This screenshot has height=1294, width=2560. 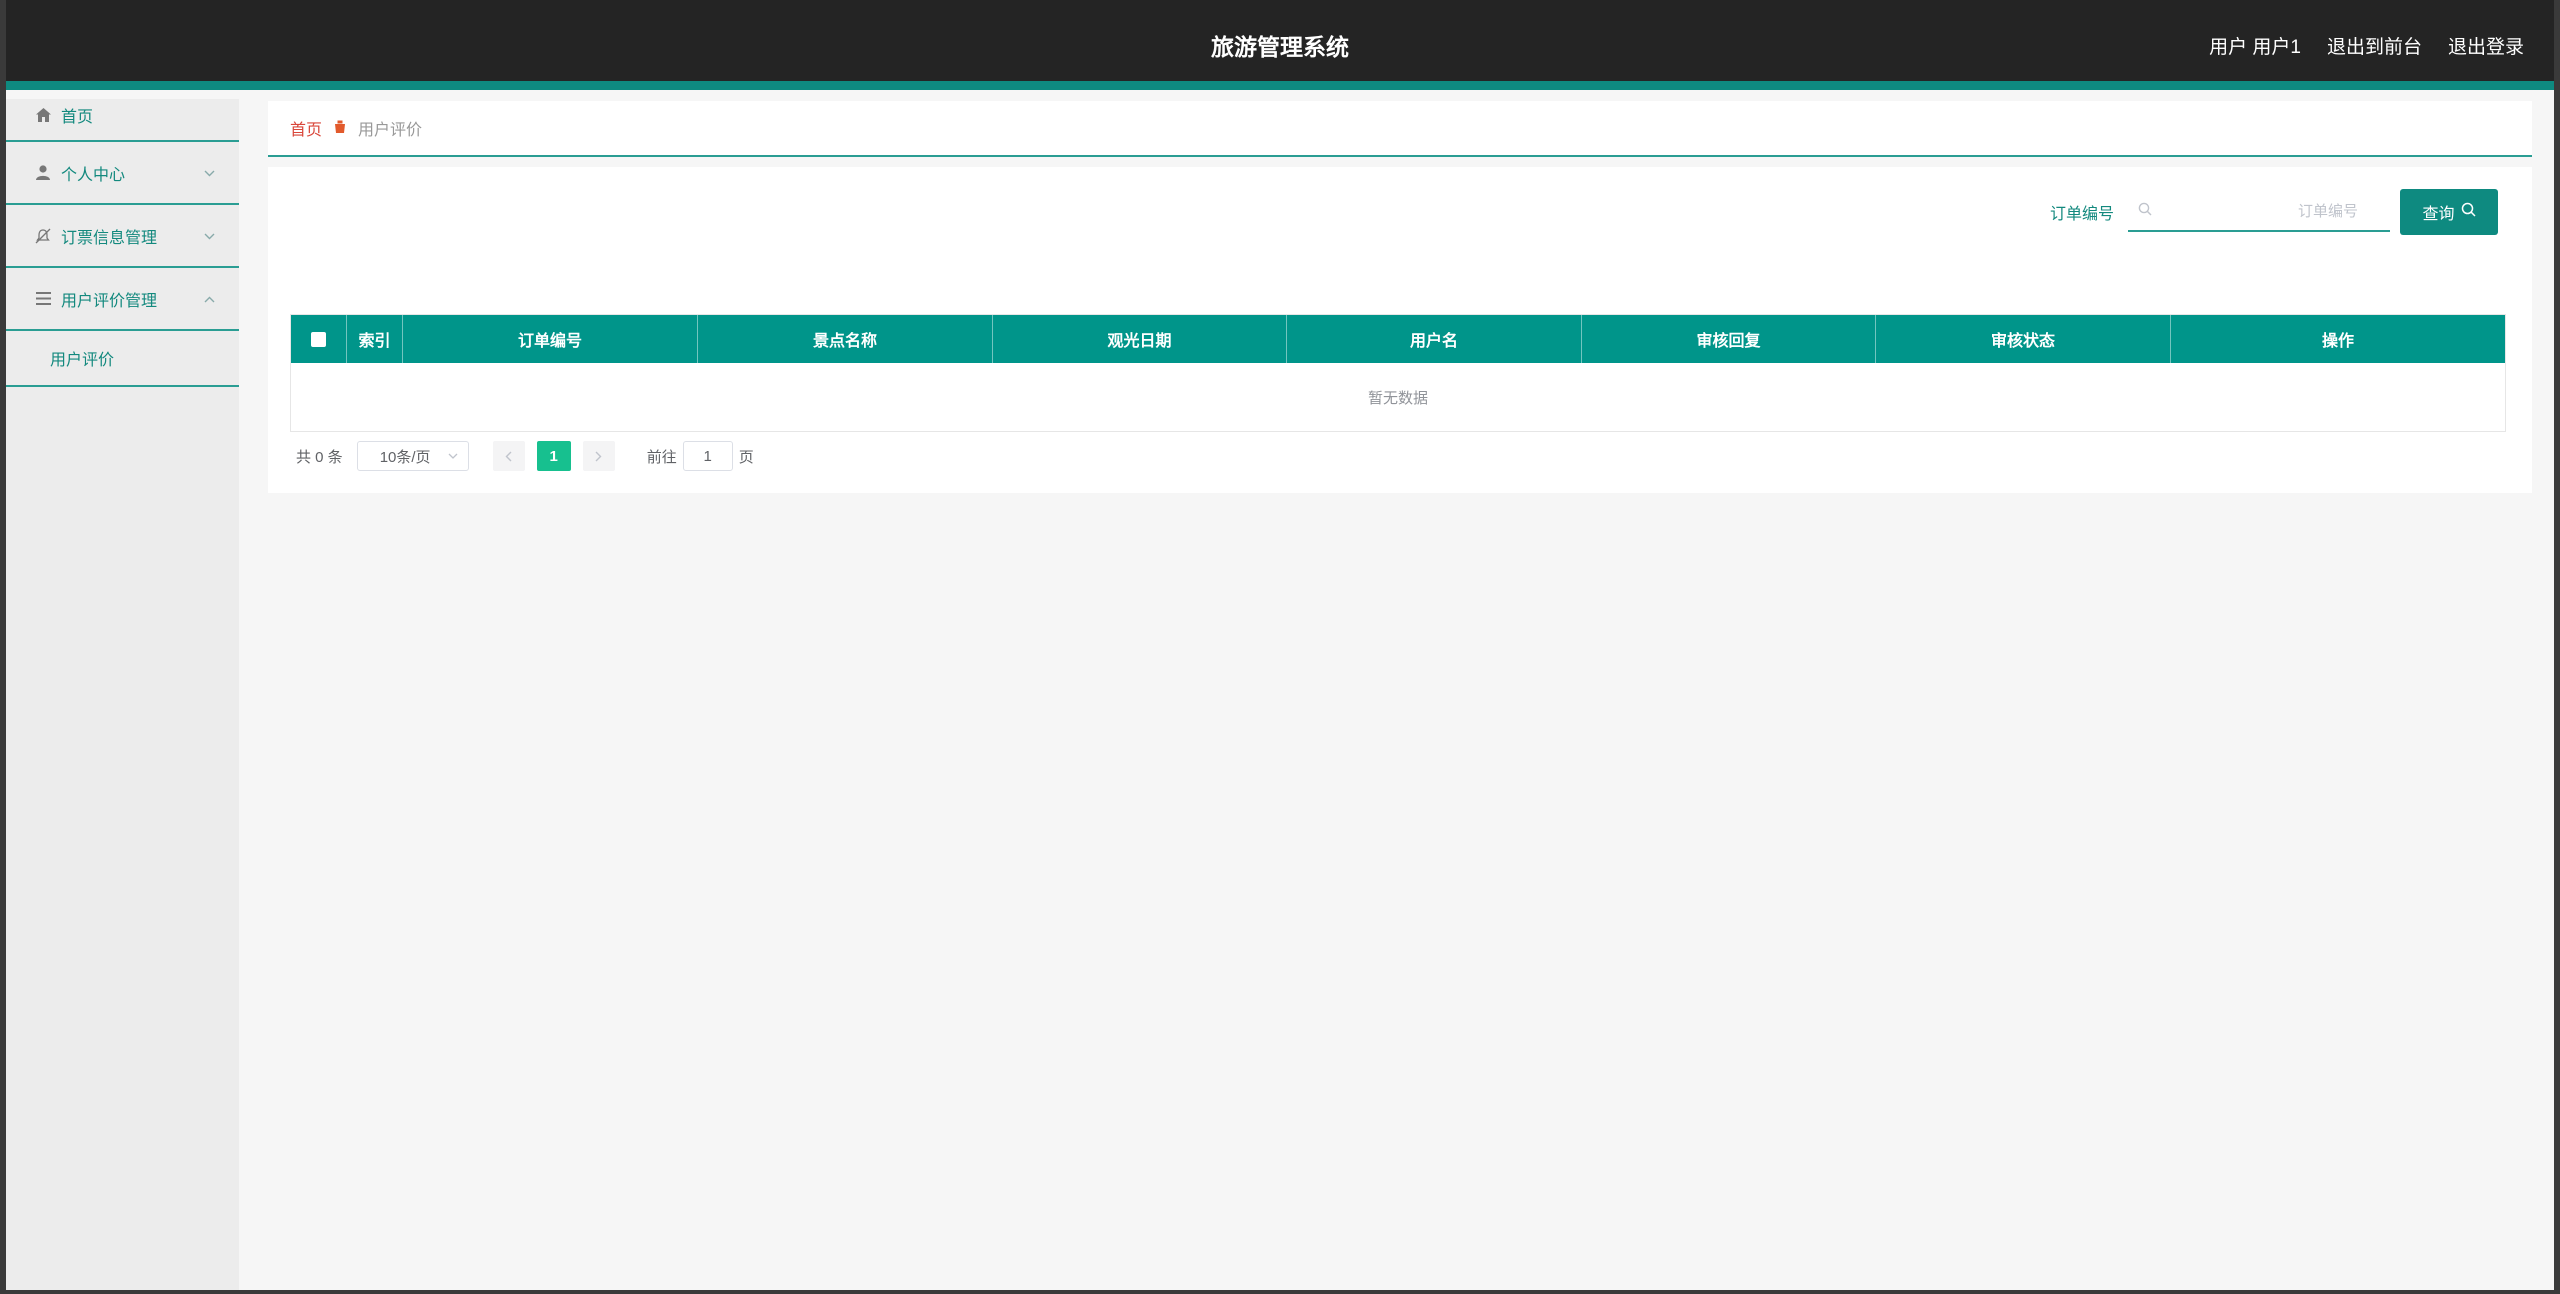 I want to click on user-icon, so click(x=43, y=173).